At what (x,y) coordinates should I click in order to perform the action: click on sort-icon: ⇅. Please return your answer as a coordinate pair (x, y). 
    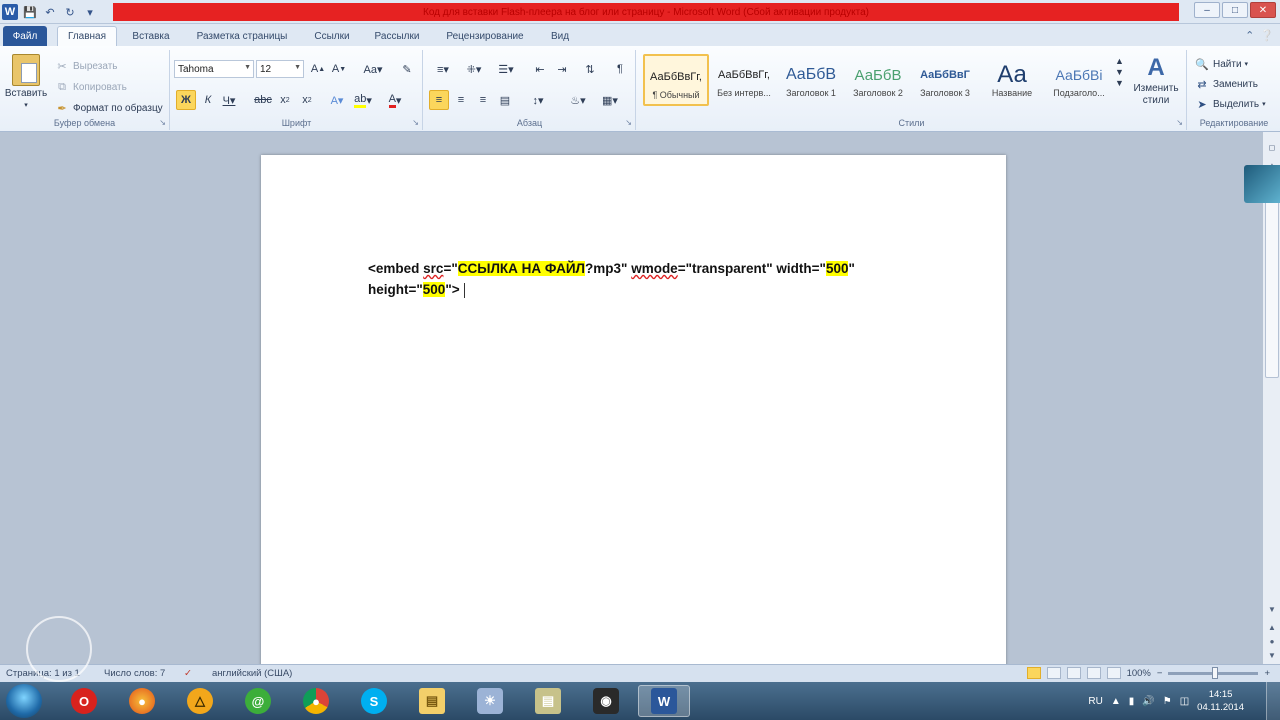
    Looking at the image, I should click on (590, 69).